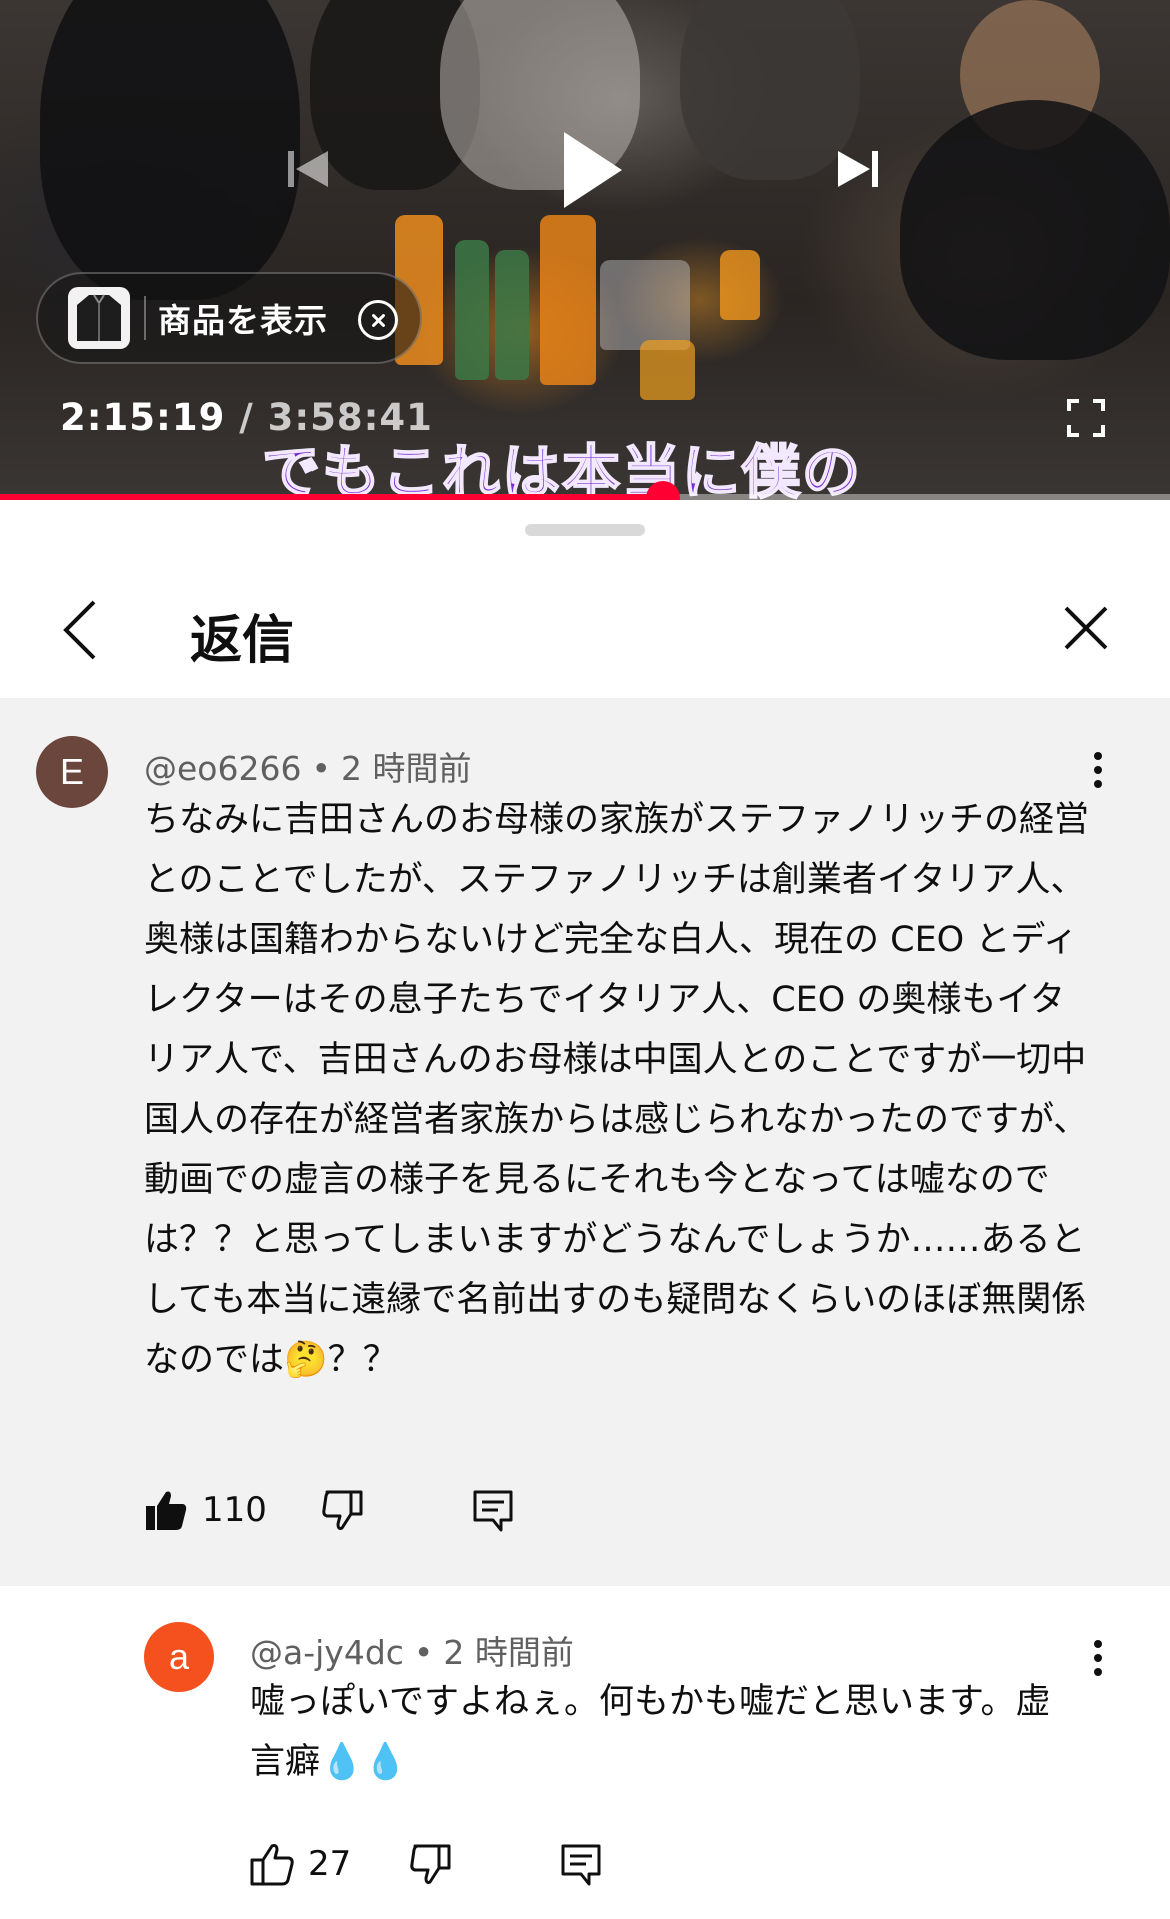 The height and width of the screenshot is (1919, 1170). Describe the element at coordinates (591, 170) in the screenshot. I see `play-icon` at that location.